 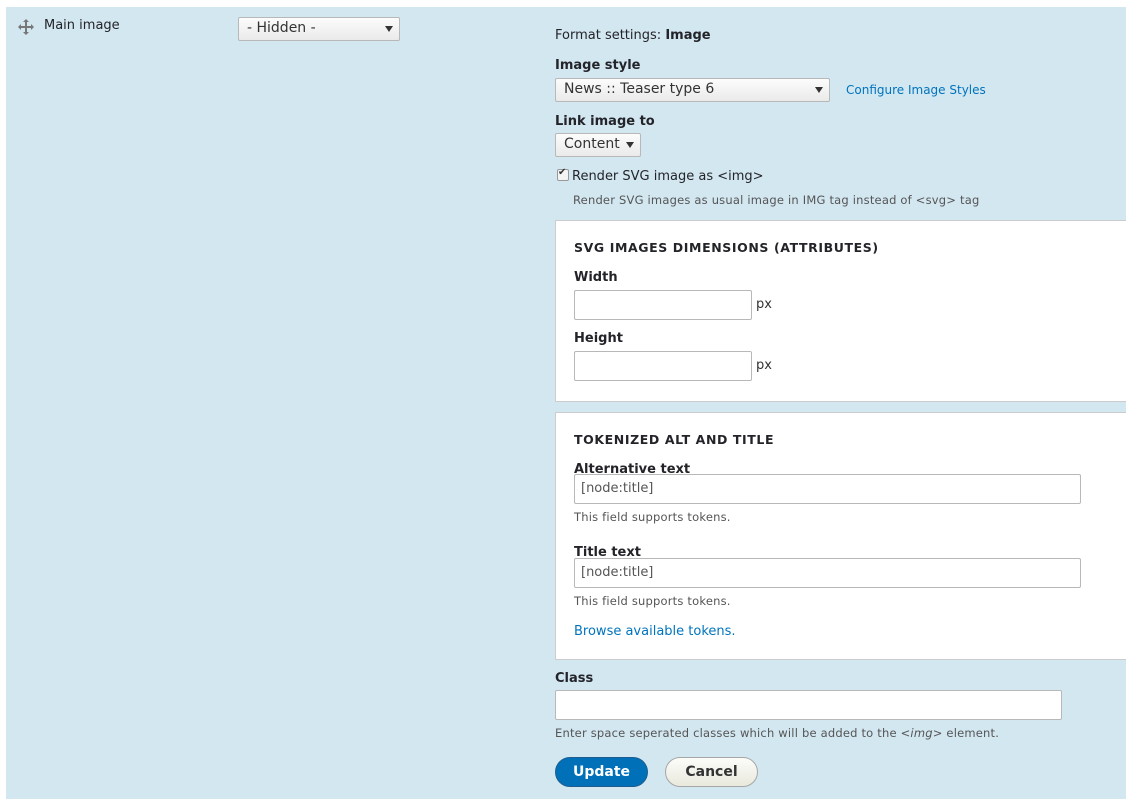 I want to click on format-settings-heading: Format settings: Image, so click(x=633, y=35).